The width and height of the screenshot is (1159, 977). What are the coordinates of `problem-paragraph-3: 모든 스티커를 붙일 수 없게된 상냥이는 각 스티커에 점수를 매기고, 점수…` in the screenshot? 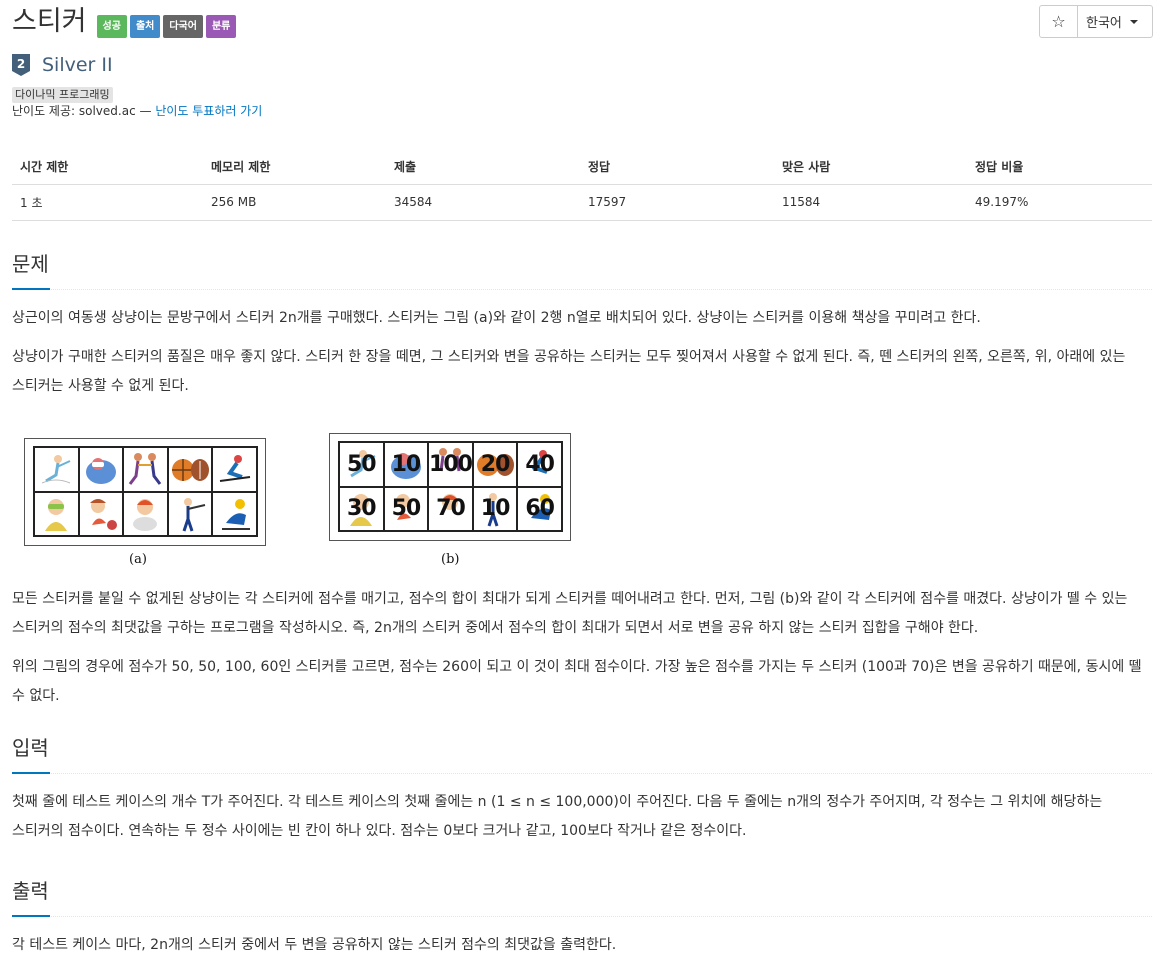 It's located at (570, 613).